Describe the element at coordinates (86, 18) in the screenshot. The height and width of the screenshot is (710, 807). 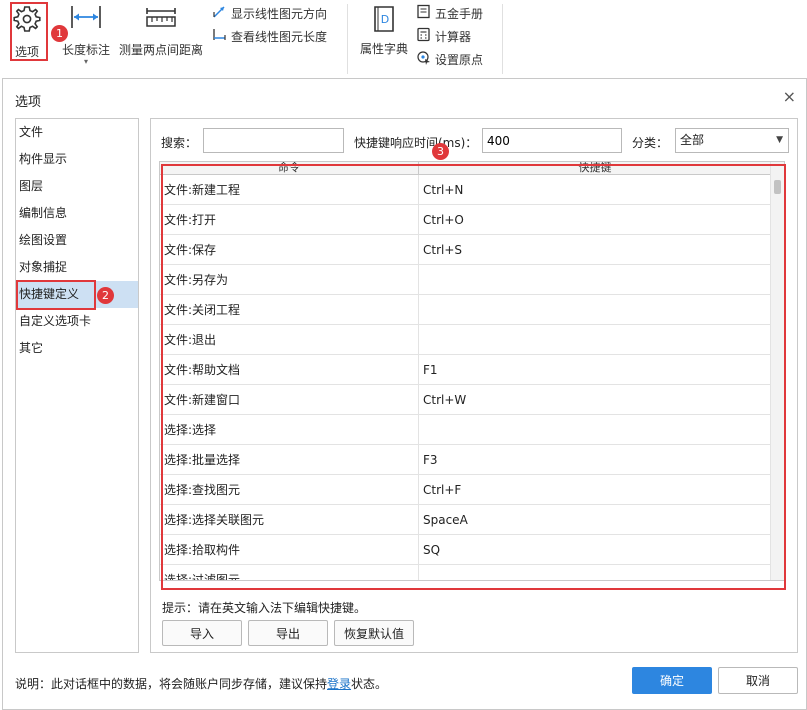
I see `dimension-icon` at that location.